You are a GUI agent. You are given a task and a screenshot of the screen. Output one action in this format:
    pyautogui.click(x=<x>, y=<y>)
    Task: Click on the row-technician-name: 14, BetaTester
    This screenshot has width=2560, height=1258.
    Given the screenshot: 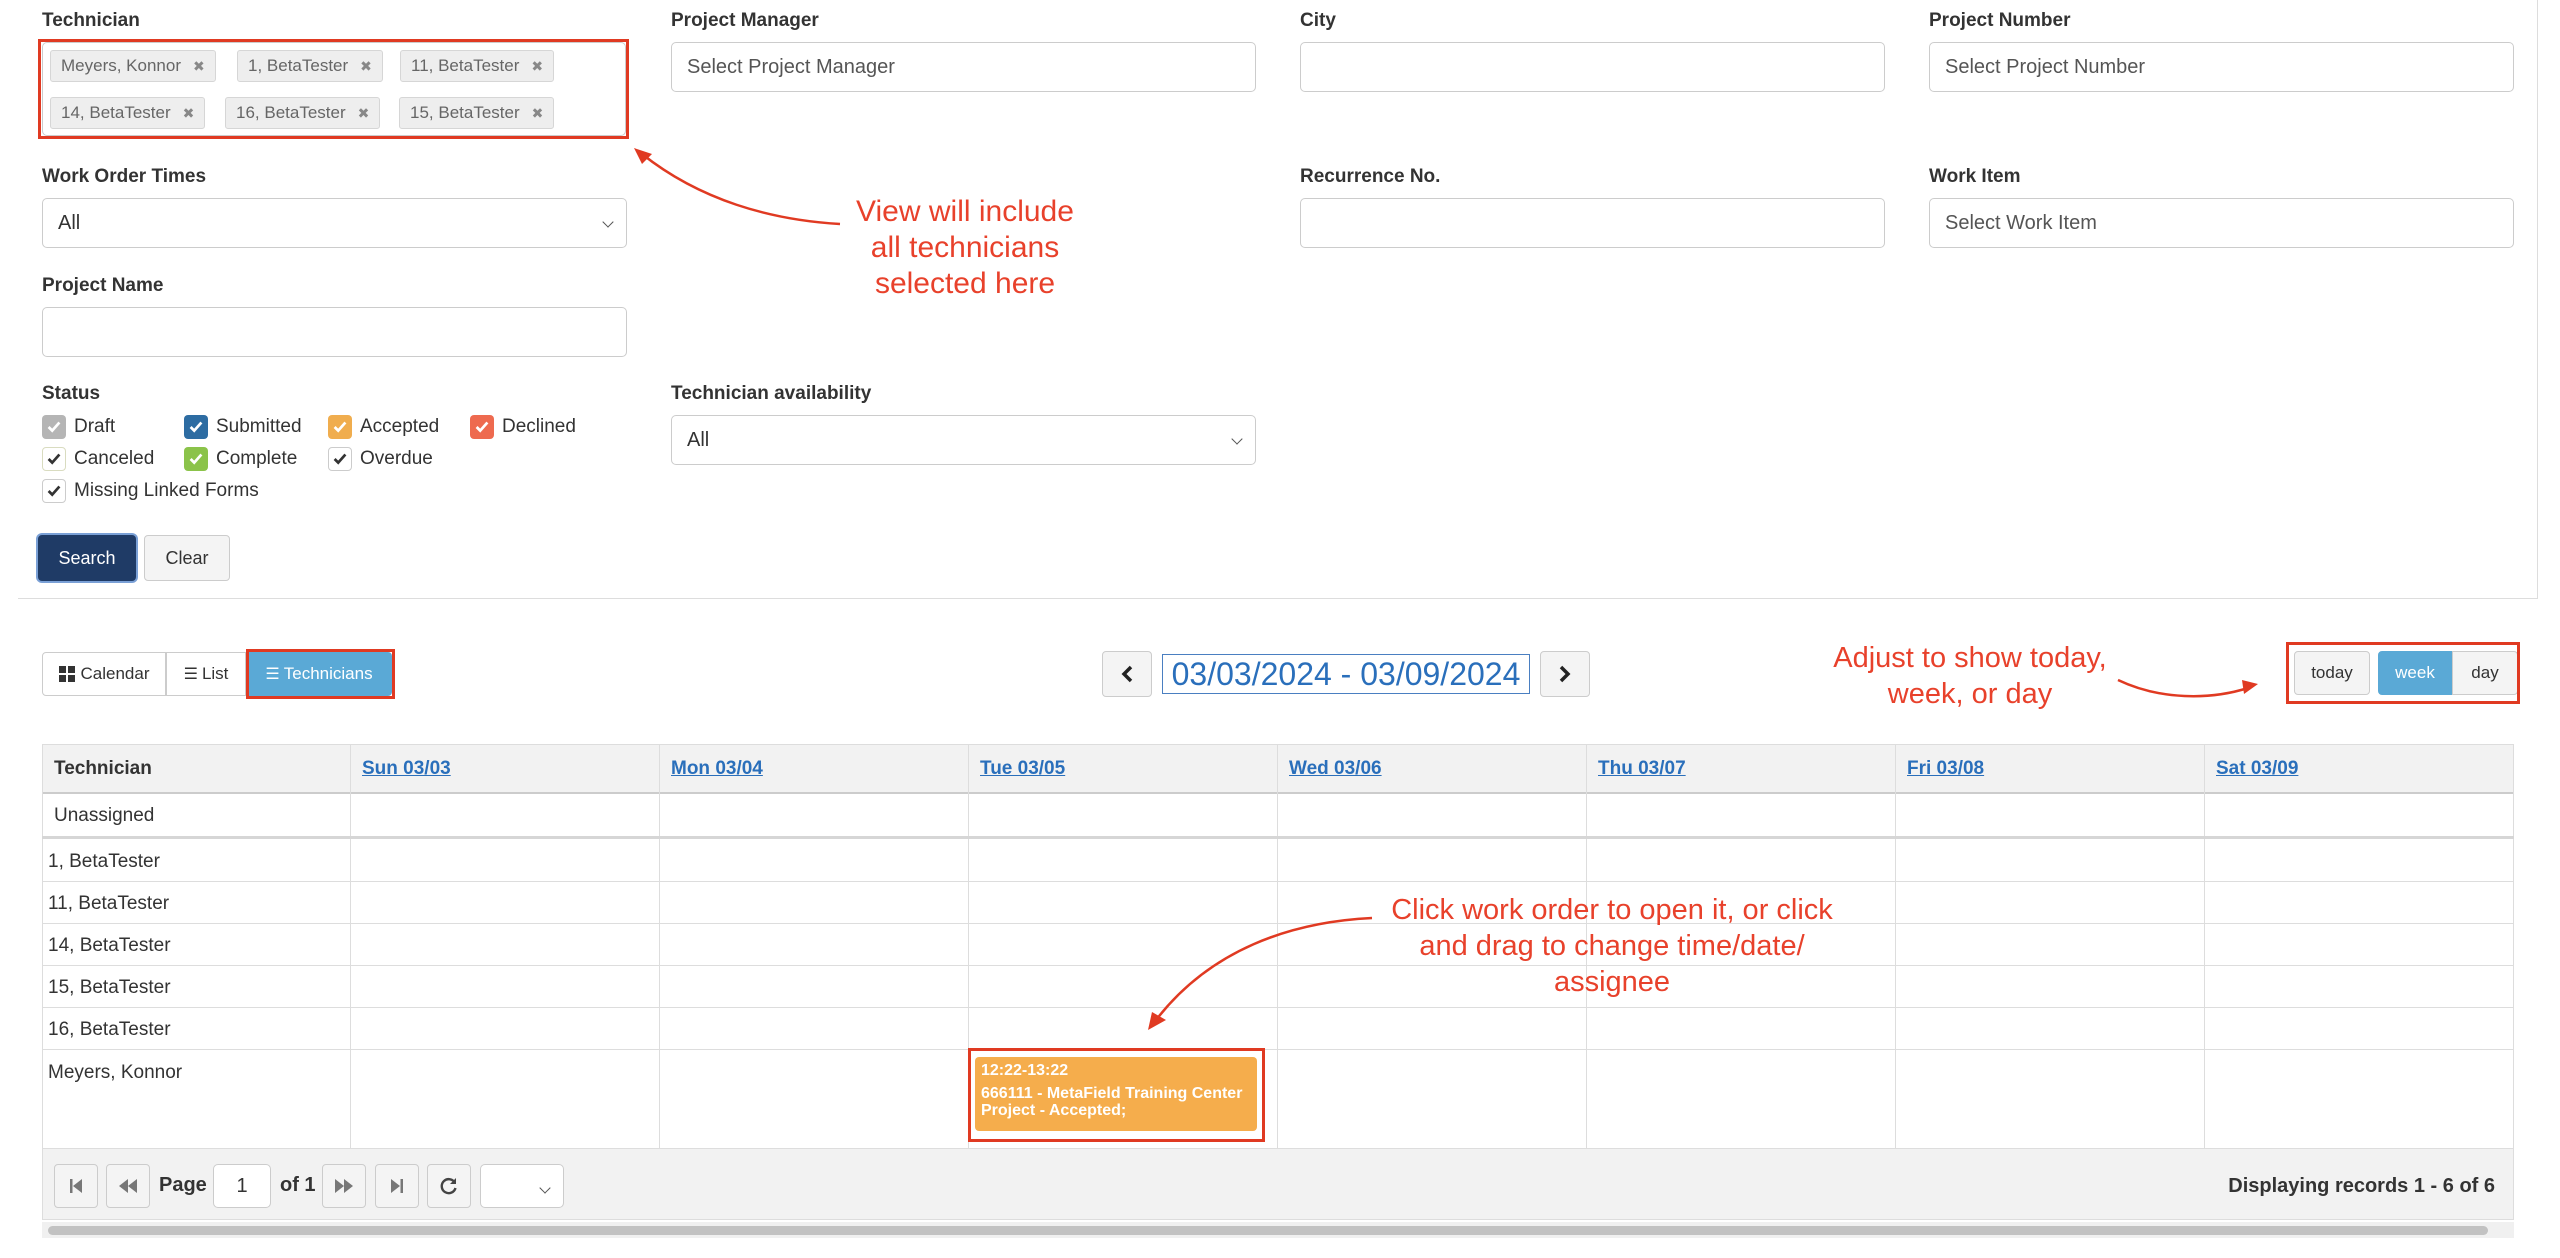 What is the action you would take?
    pyautogui.click(x=109, y=945)
    